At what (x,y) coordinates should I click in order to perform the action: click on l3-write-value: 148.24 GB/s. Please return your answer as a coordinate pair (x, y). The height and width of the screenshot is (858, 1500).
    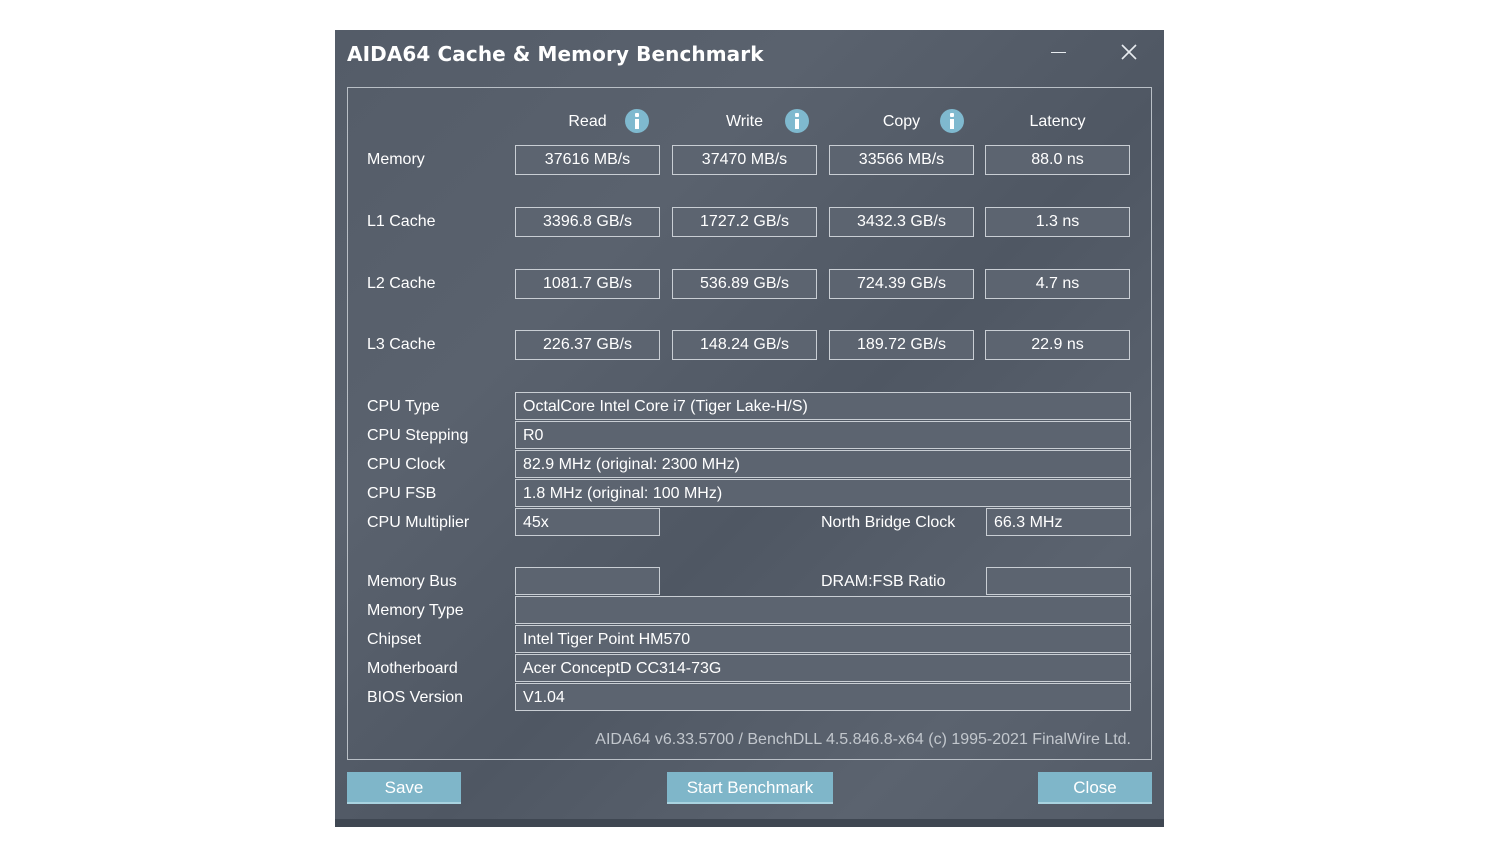
    Looking at the image, I should click on (744, 345).